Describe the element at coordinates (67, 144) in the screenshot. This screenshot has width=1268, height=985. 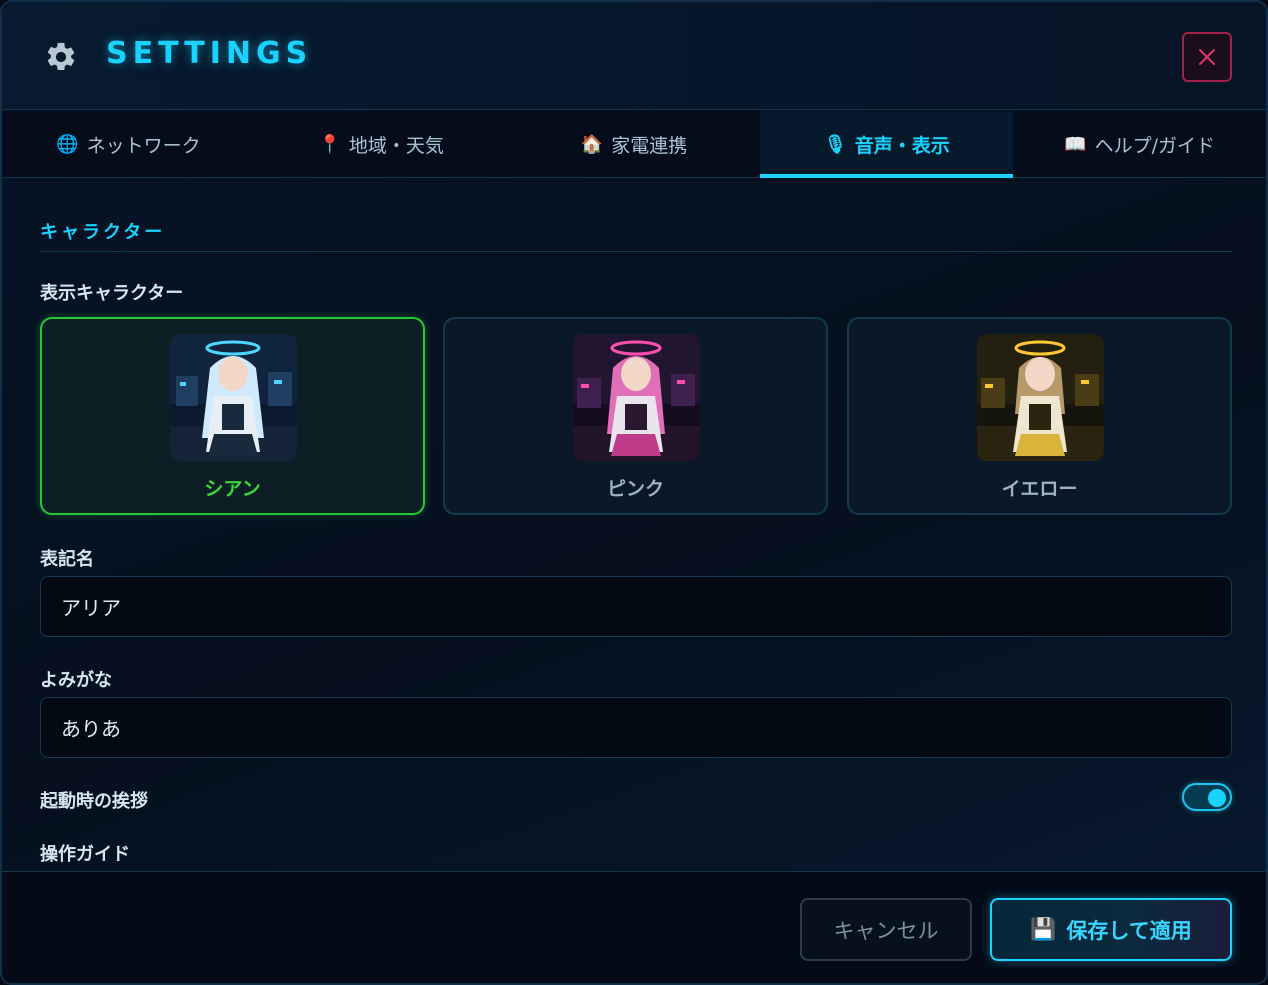
I see `globe-icon: 🌐` at that location.